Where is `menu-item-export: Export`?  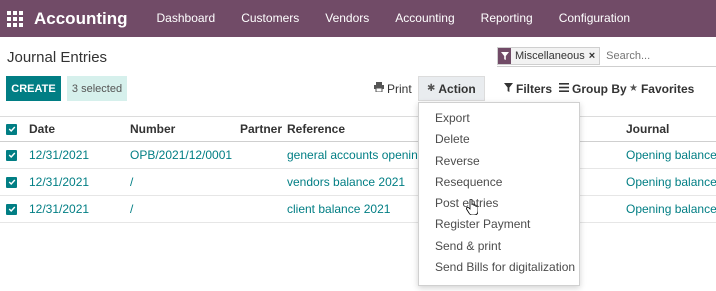 menu-item-export: Export is located at coordinates (499, 118).